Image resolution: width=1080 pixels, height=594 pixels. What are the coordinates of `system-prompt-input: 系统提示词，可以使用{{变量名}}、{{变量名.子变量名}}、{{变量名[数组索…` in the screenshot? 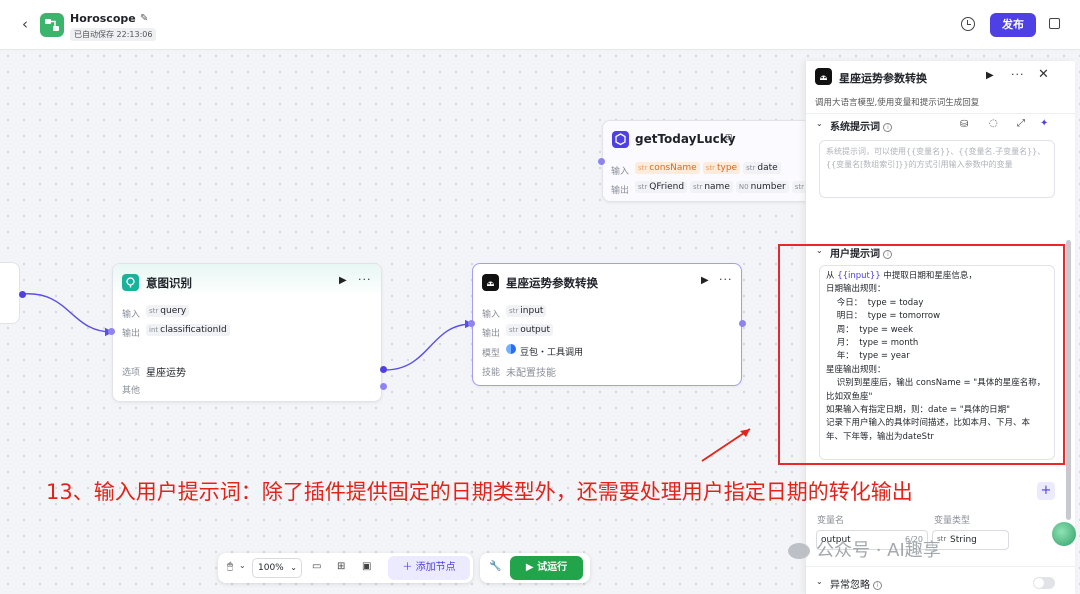 It's located at (937, 169).